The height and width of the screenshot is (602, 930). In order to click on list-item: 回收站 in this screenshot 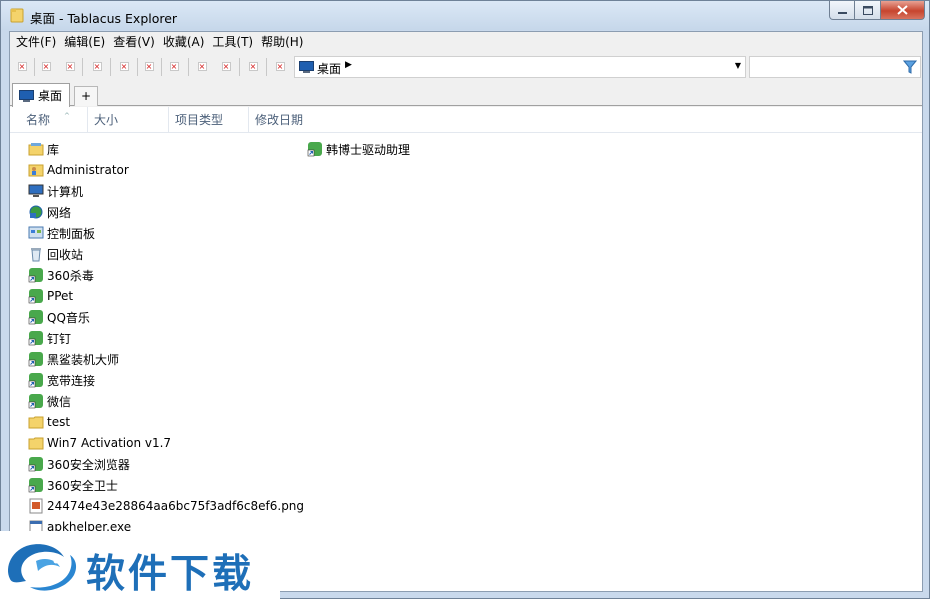, I will do `click(55, 254)`.